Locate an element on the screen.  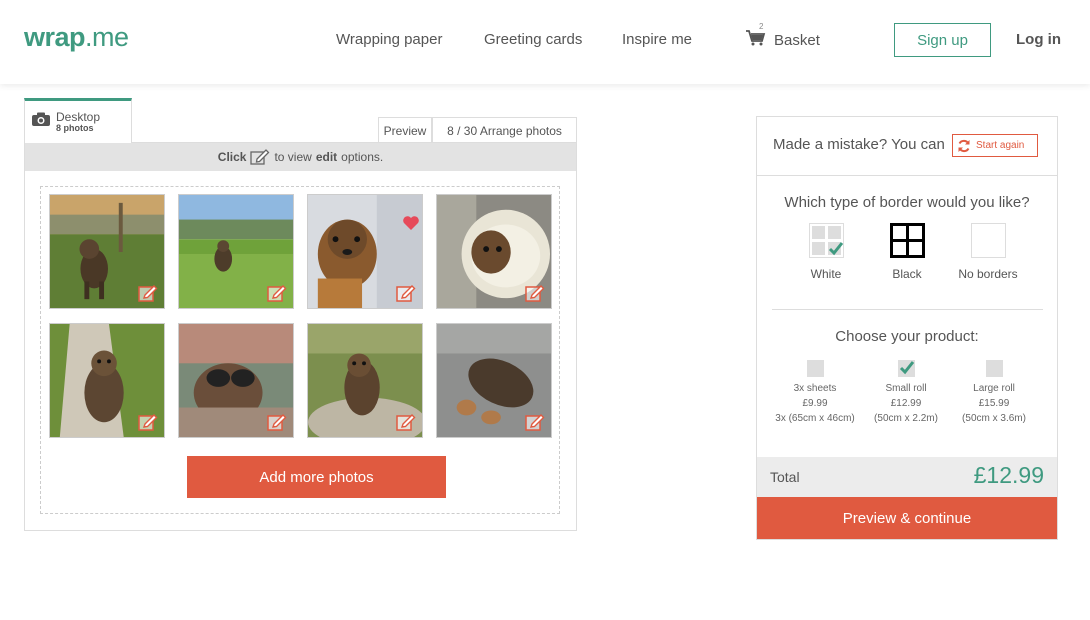
product-option-large-roll: Large roll £15.99 (50cm x 3.6m) is located at coordinates (994, 393).